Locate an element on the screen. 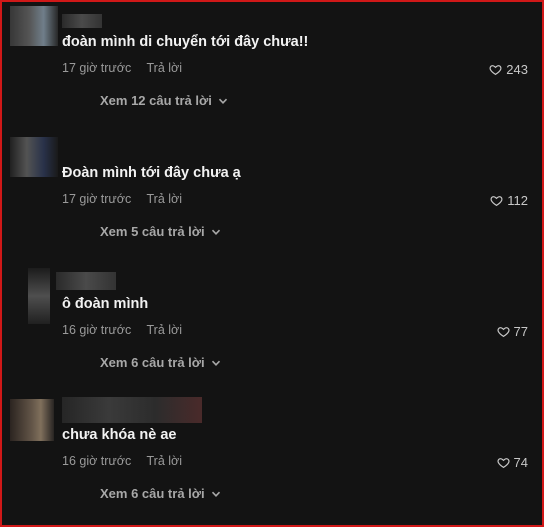 This screenshot has width=544, height=527. like-button: 77 is located at coordinates (512, 331).